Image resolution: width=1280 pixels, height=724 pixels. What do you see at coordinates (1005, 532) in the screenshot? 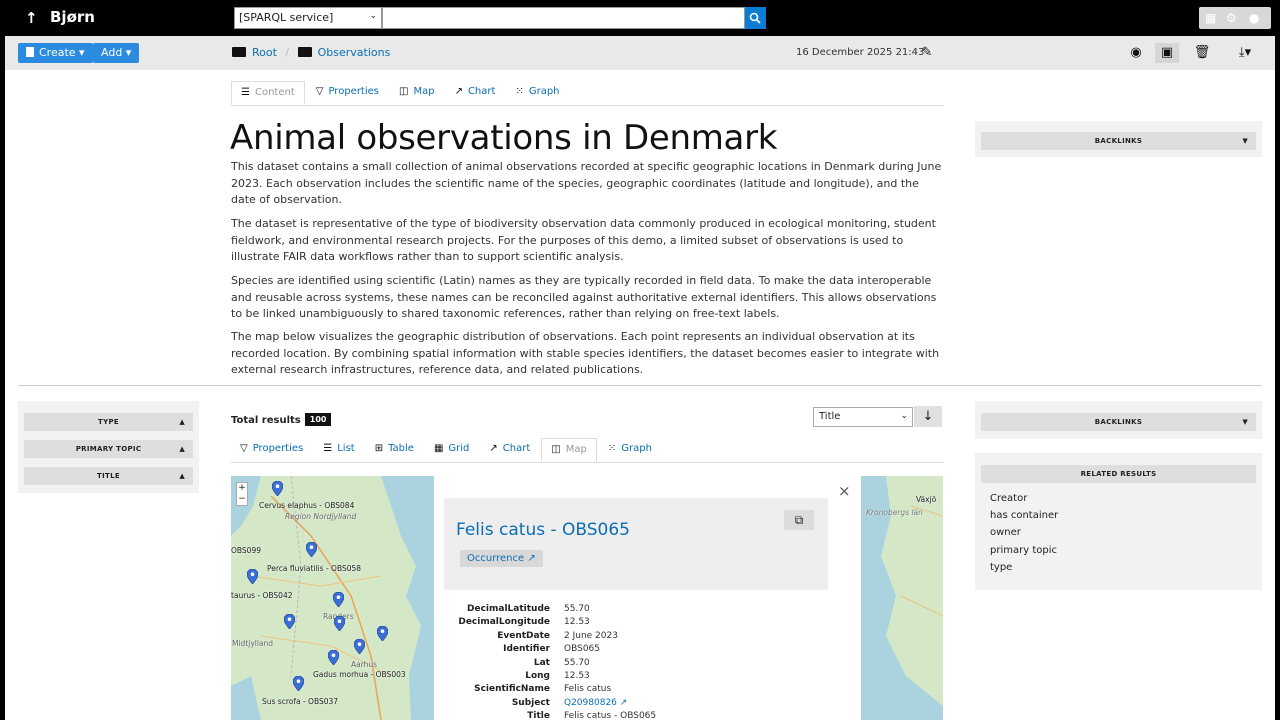
I see `related-item: owner` at bounding box center [1005, 532].